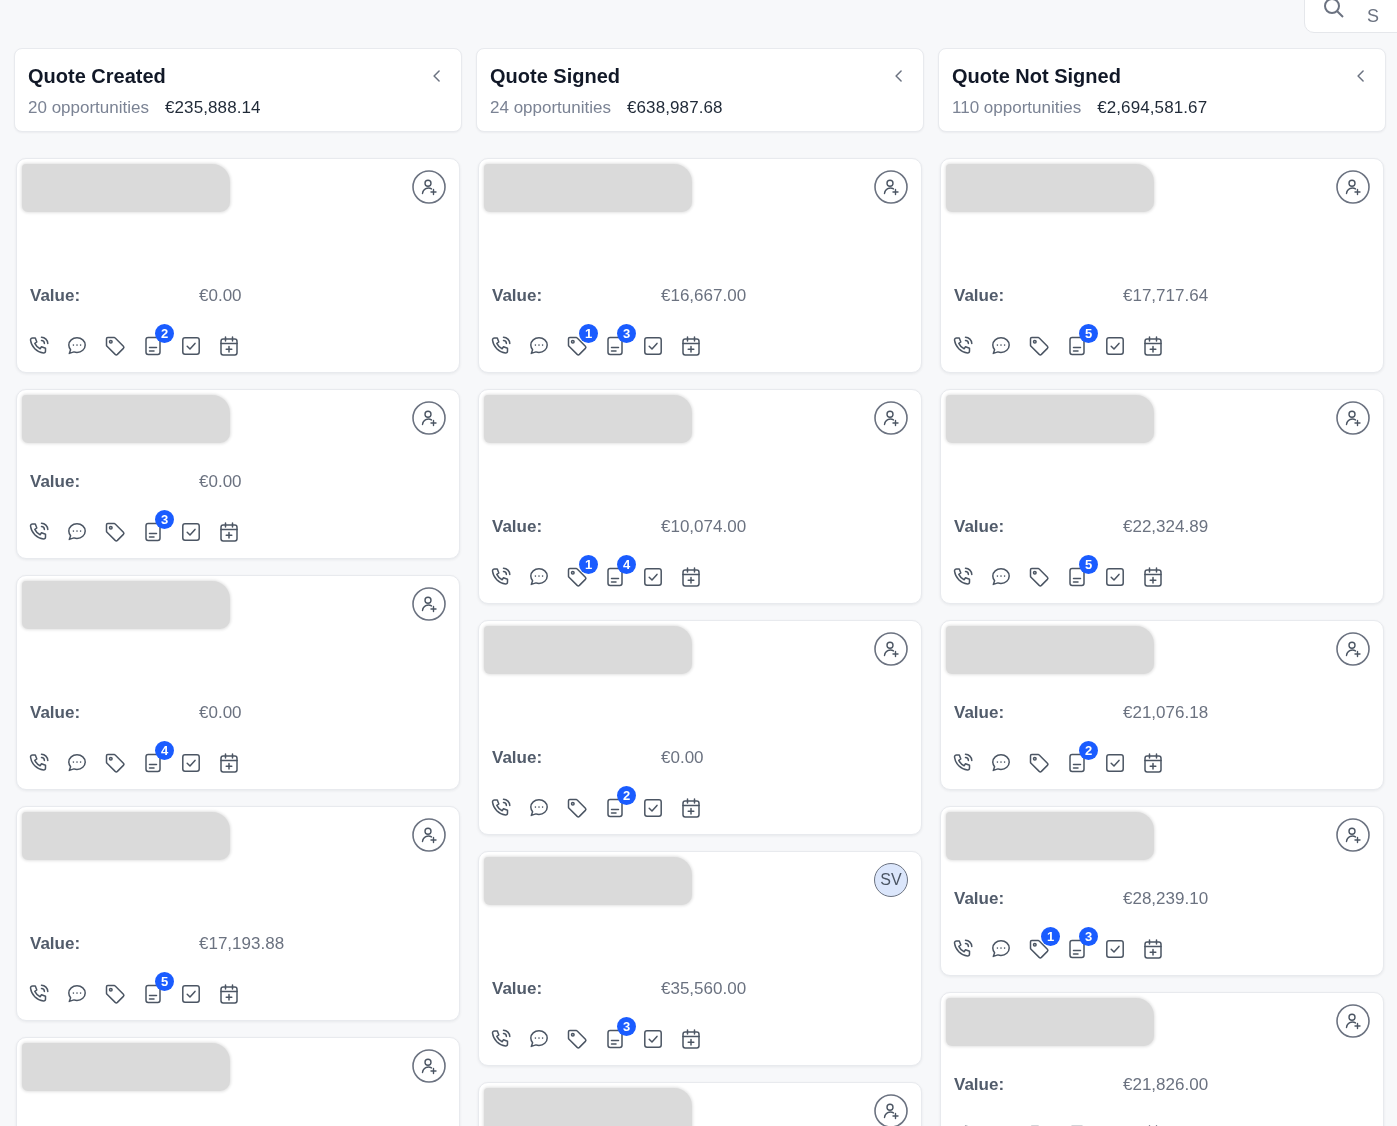 The width and height of the screenshot is (1397, 1126). Describe the element at coordinates (675, 108) in the screenshot. I see `column-total: €638,987.68` at that location.